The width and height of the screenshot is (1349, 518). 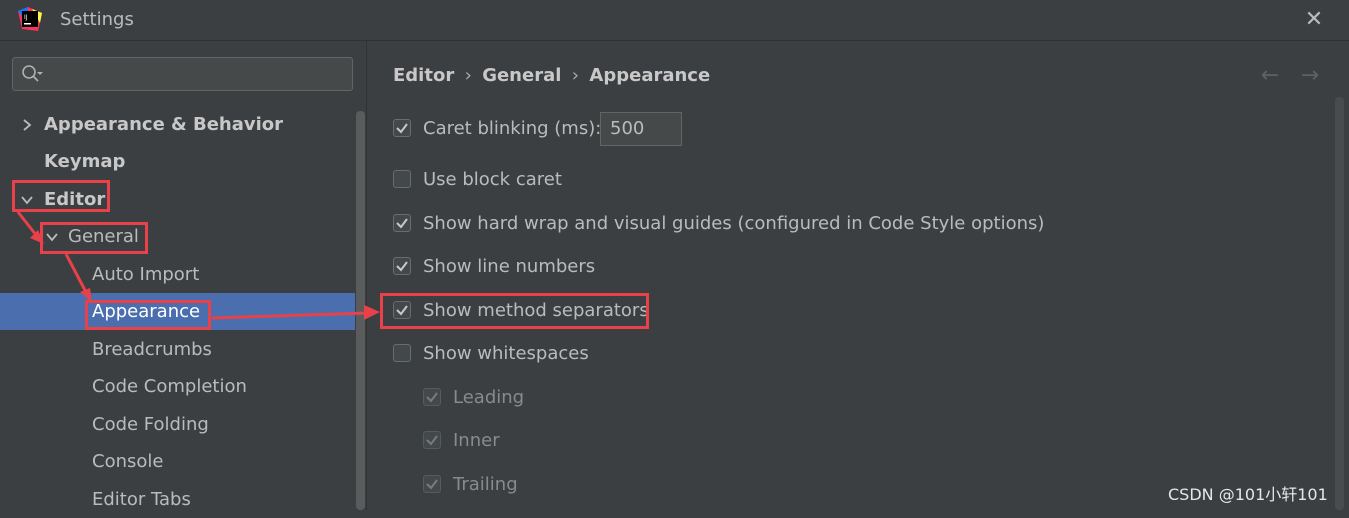 I want to click on svg-text: IJ, so click(x=26, y=17).